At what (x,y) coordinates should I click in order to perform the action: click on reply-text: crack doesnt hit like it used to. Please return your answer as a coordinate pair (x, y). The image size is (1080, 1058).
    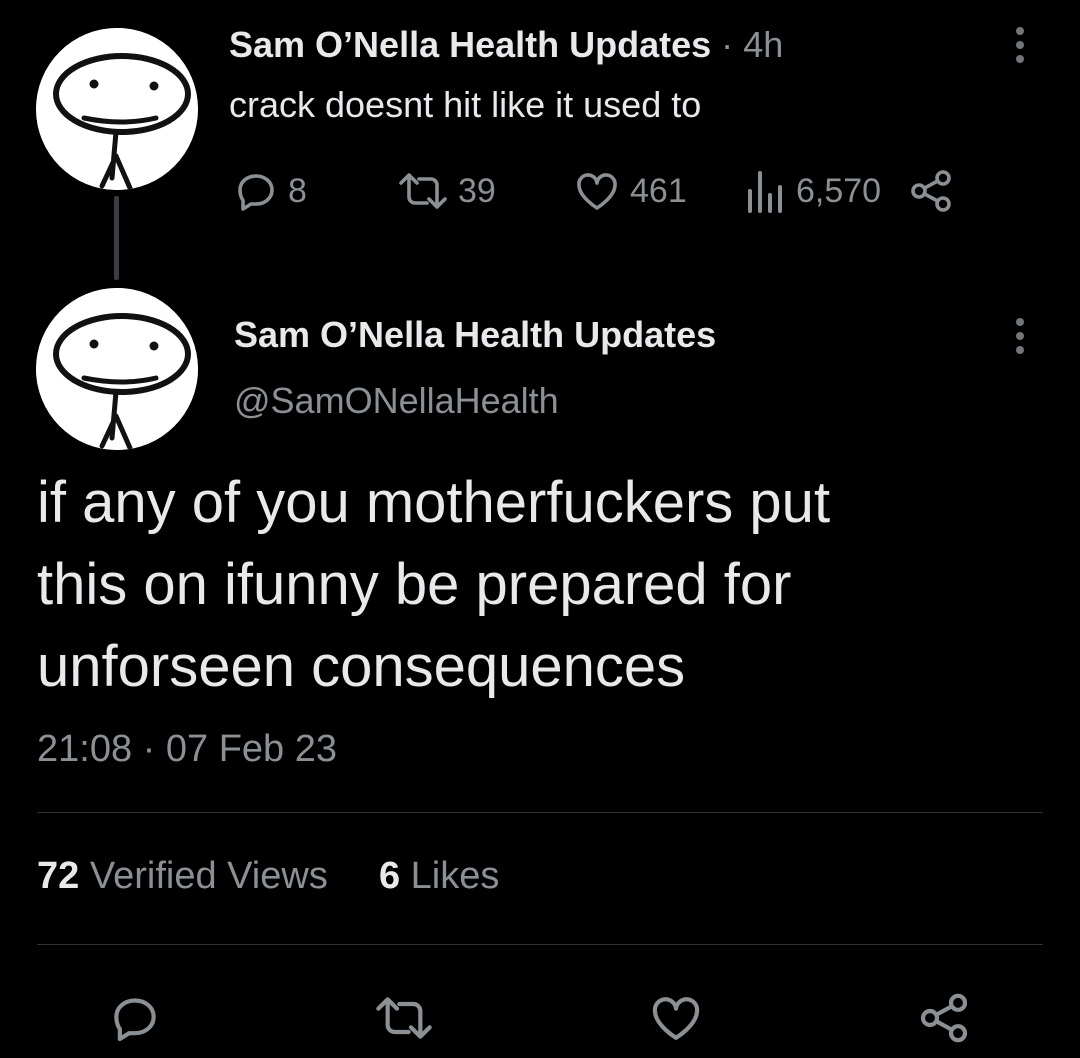
    Looking at the image, I should click on (465, 104).